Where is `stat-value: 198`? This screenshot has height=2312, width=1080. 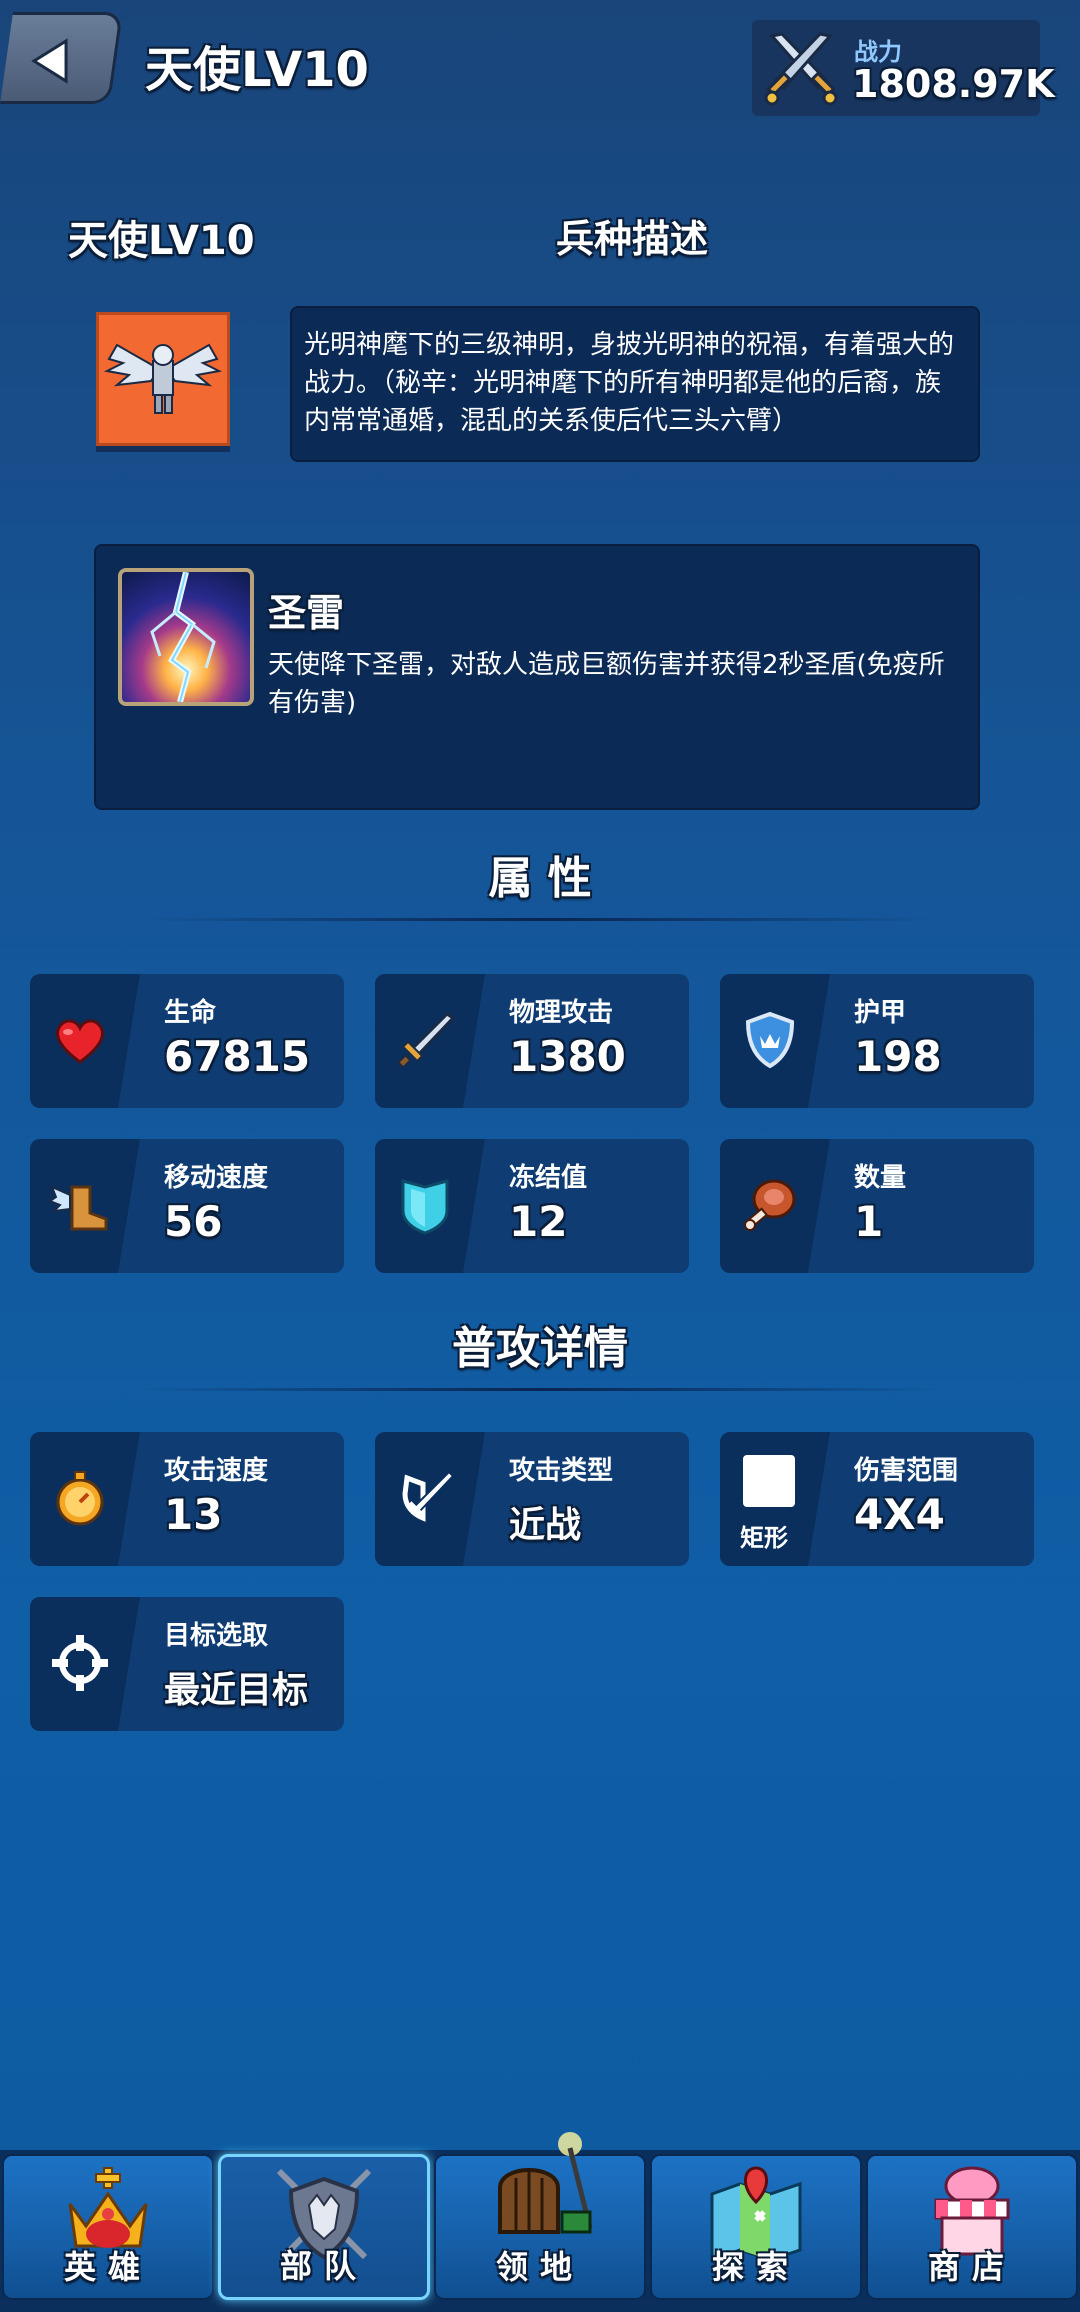
stat-value: 198 is located at coordinates (898, 1056).